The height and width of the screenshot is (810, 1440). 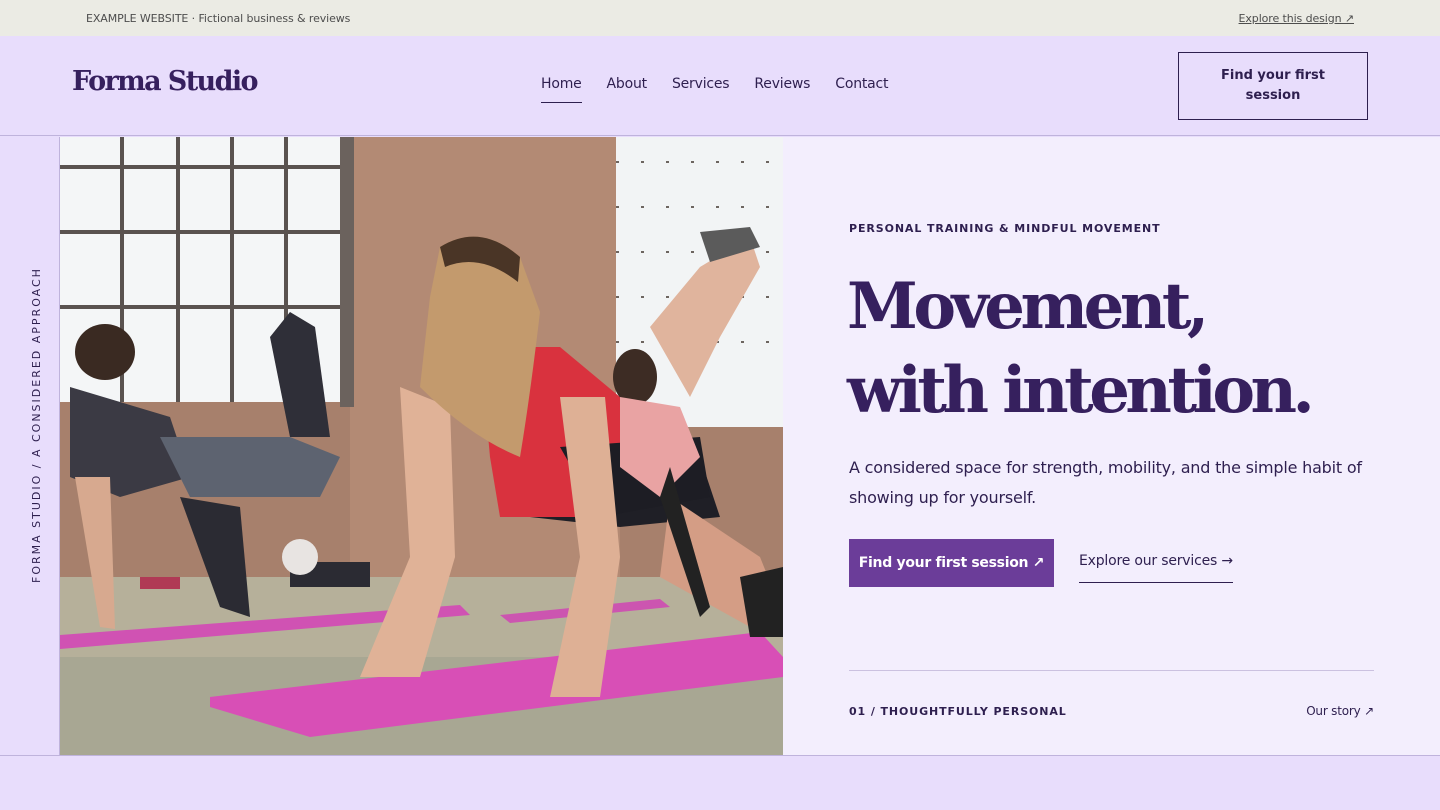 What do you see at coordinates (1156, 568) in the screenshot?
I see `explore-services-link: Explore our services →` at bounding box center [1156, 568].